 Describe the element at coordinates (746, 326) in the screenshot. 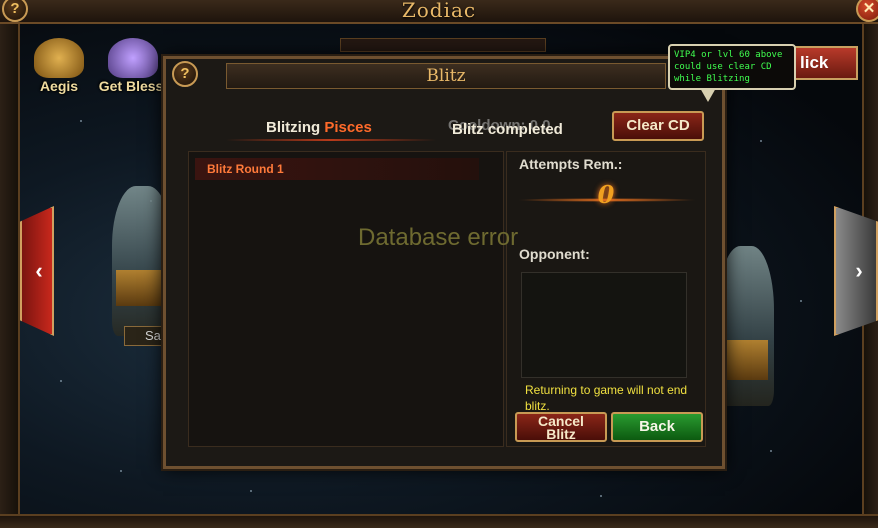

I see `floating-castle-right` at that location.